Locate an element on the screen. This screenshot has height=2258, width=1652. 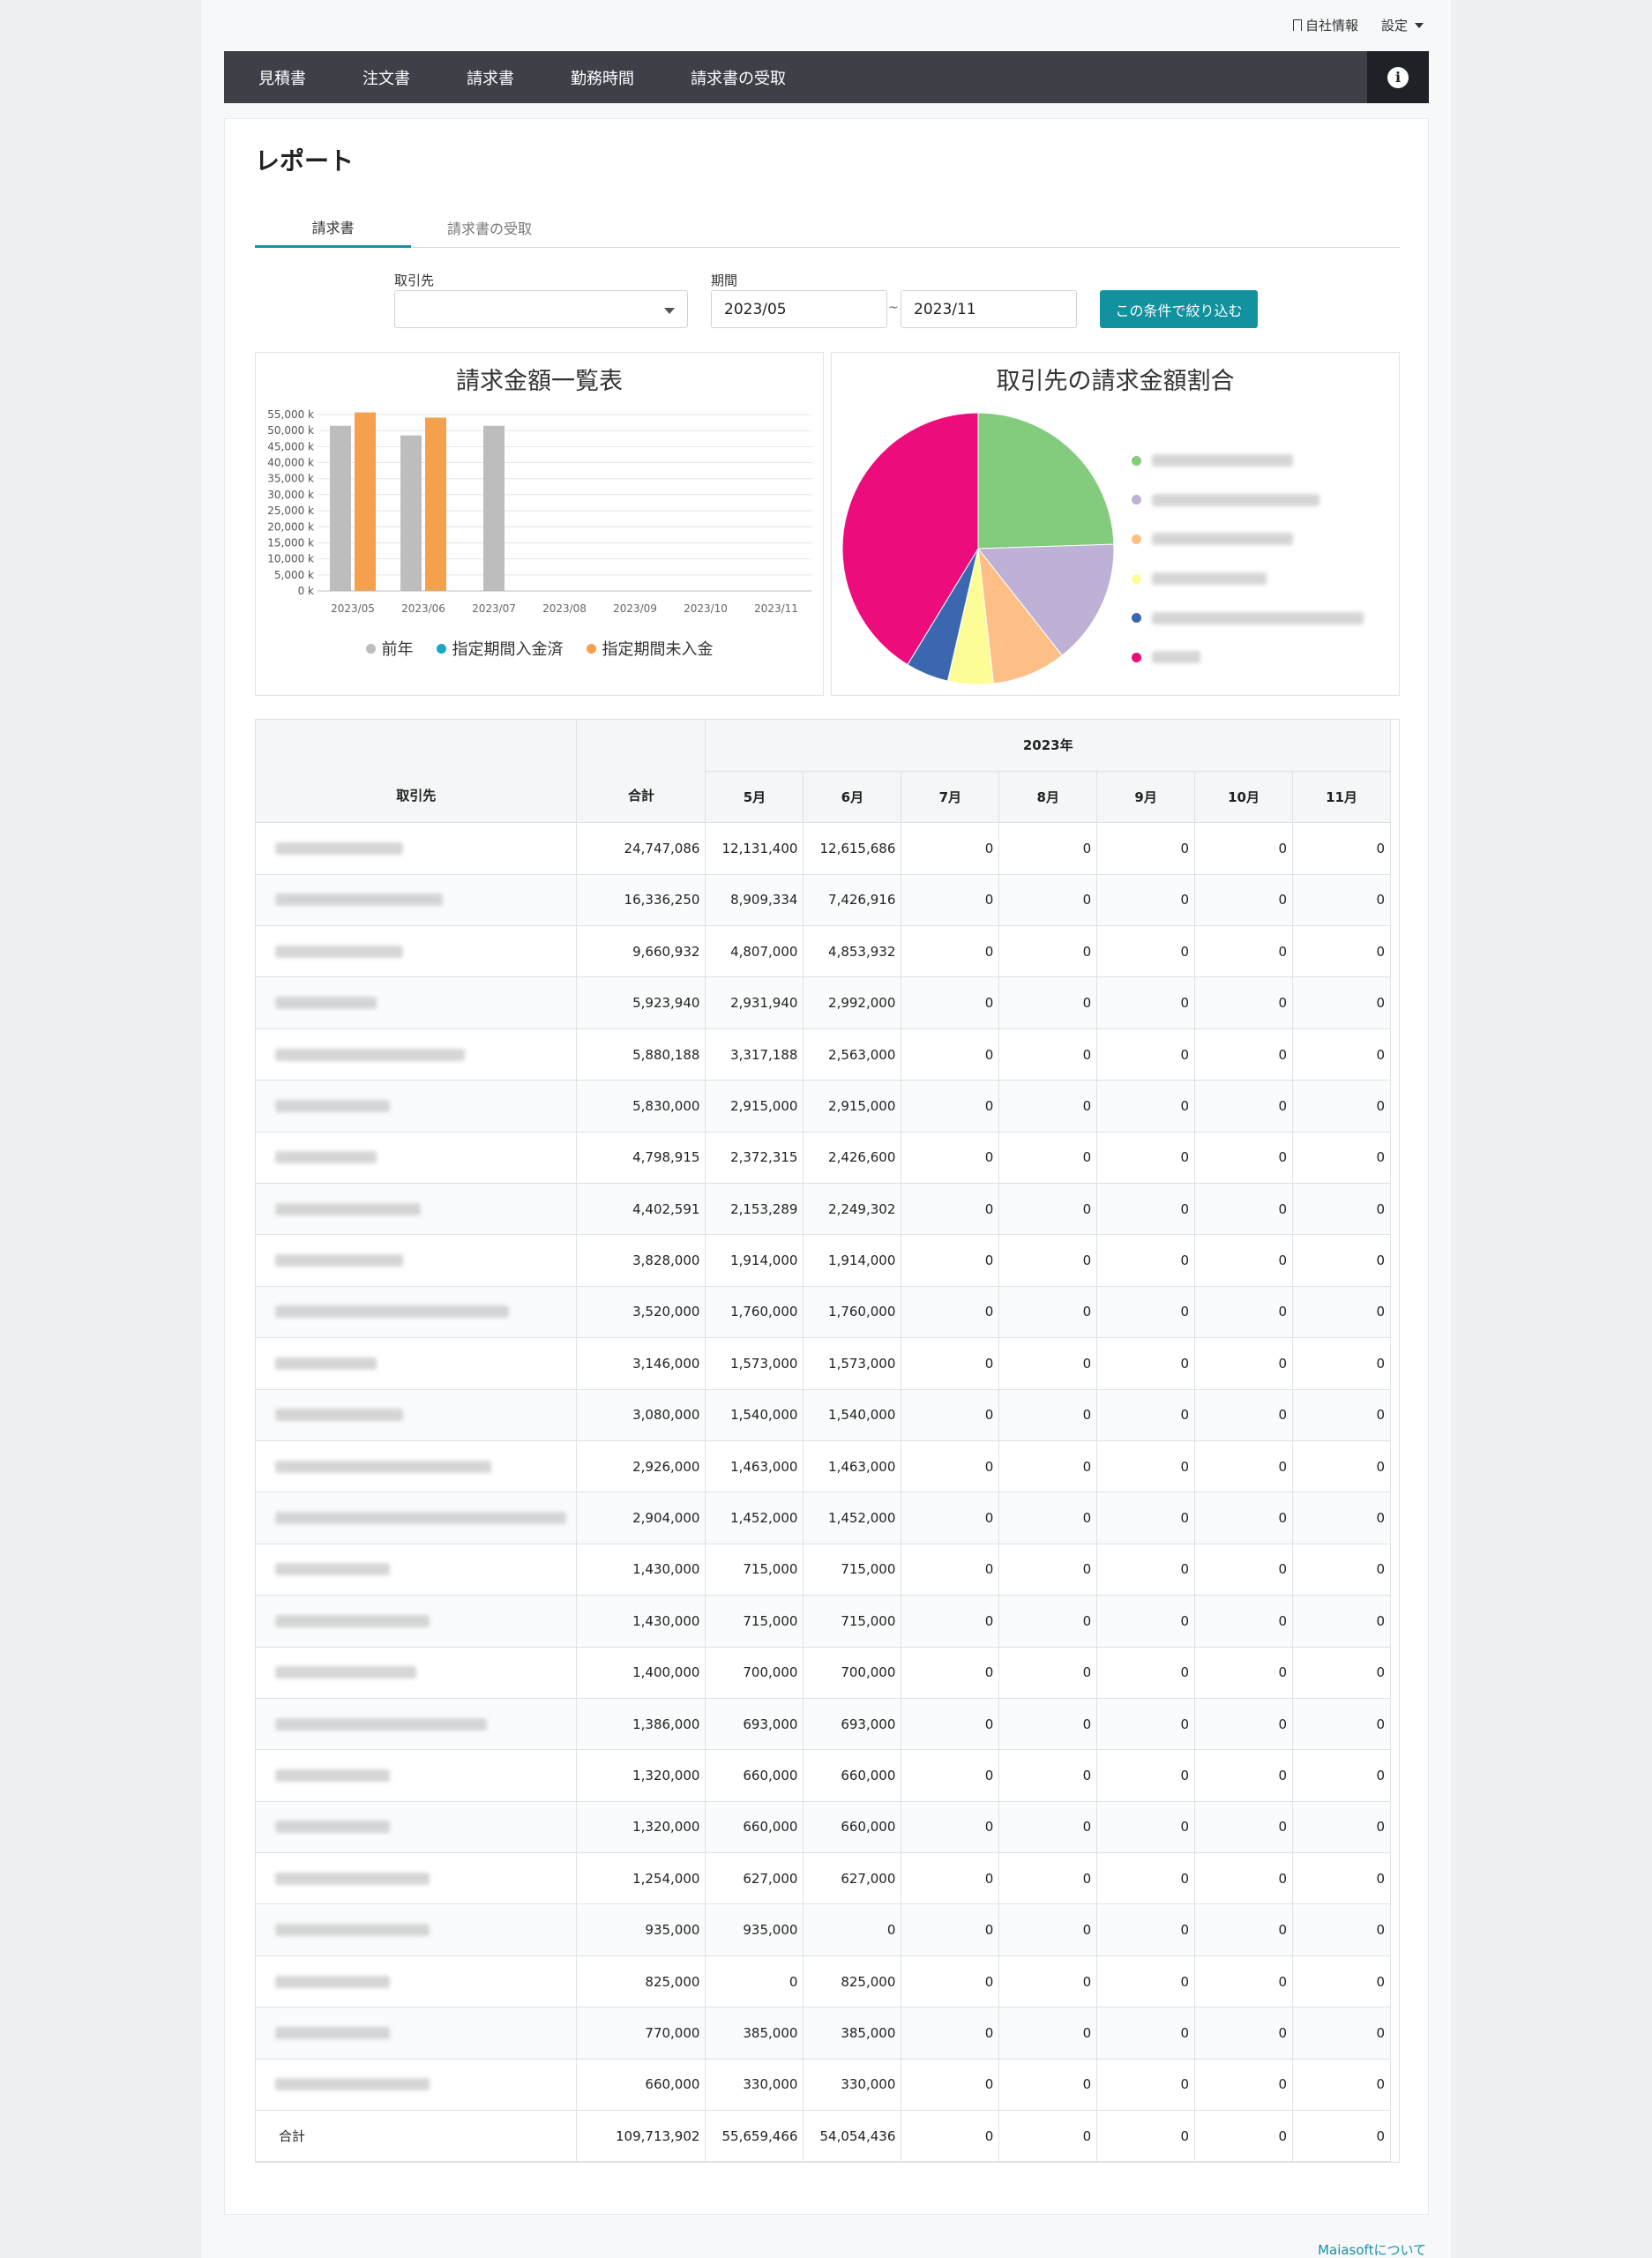
pie-chart-legend is located at coordinates (1248, 559).